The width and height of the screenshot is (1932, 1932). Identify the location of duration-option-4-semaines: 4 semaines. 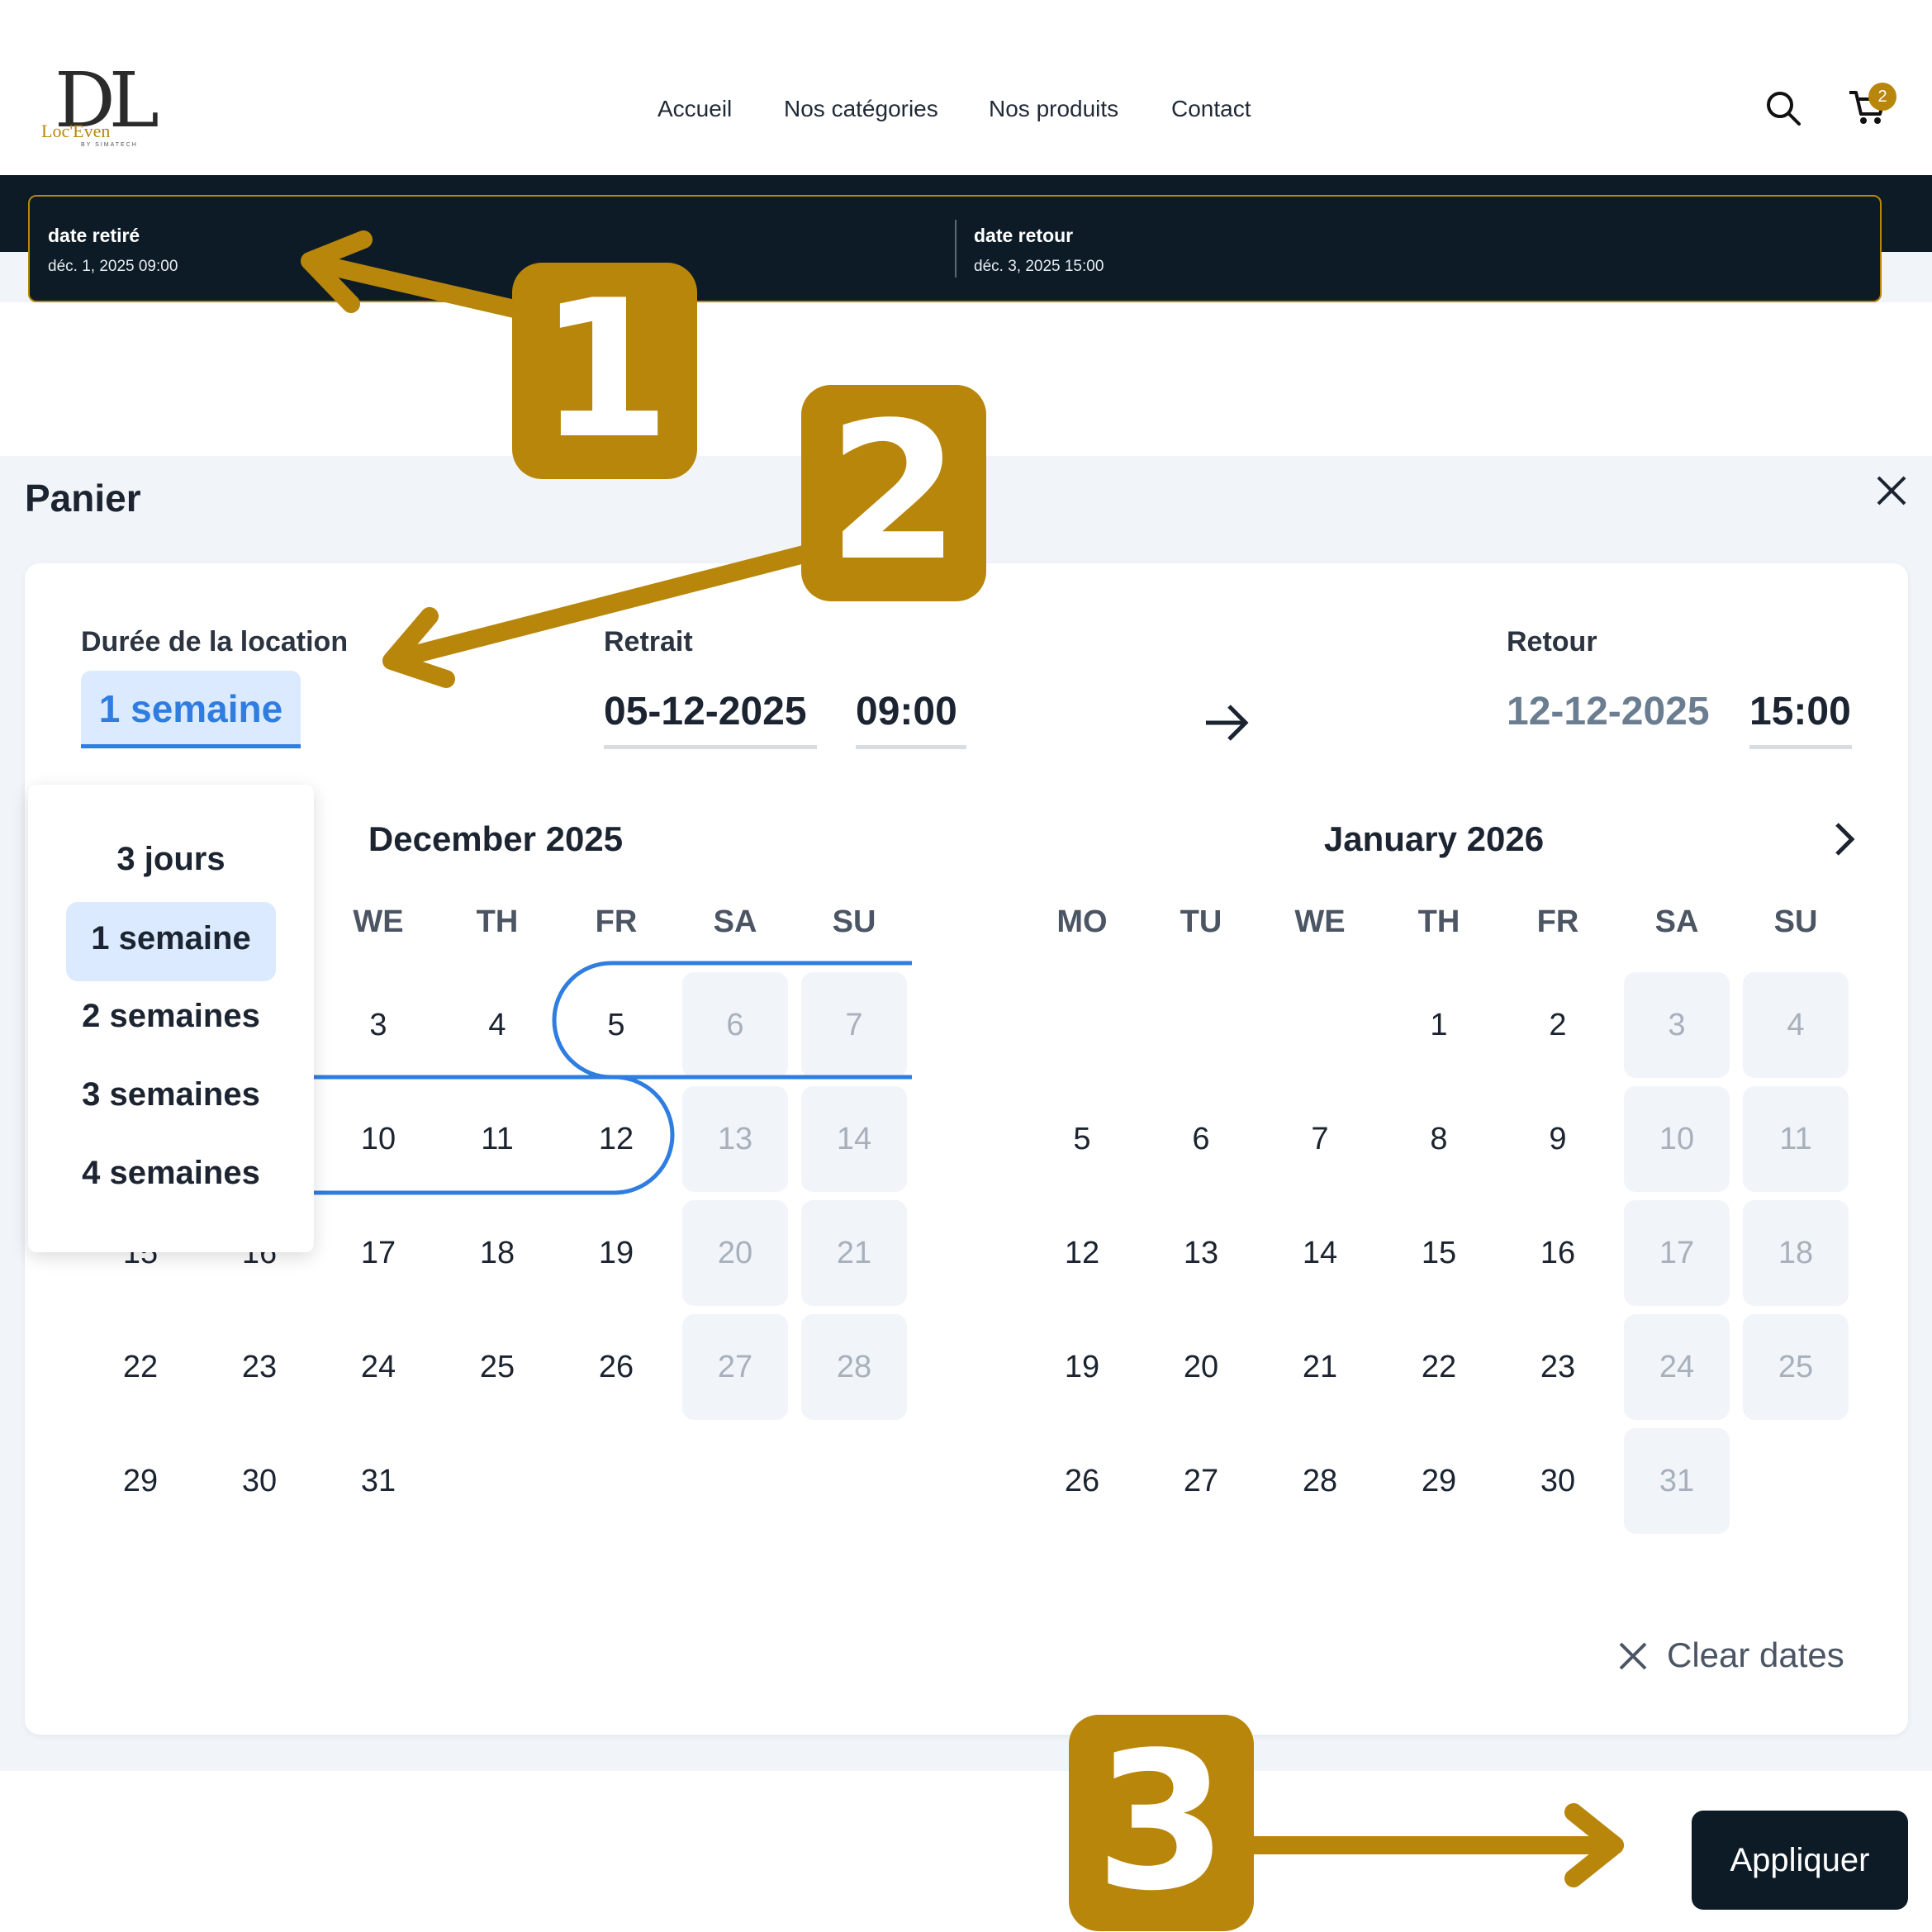
(171, 1174).